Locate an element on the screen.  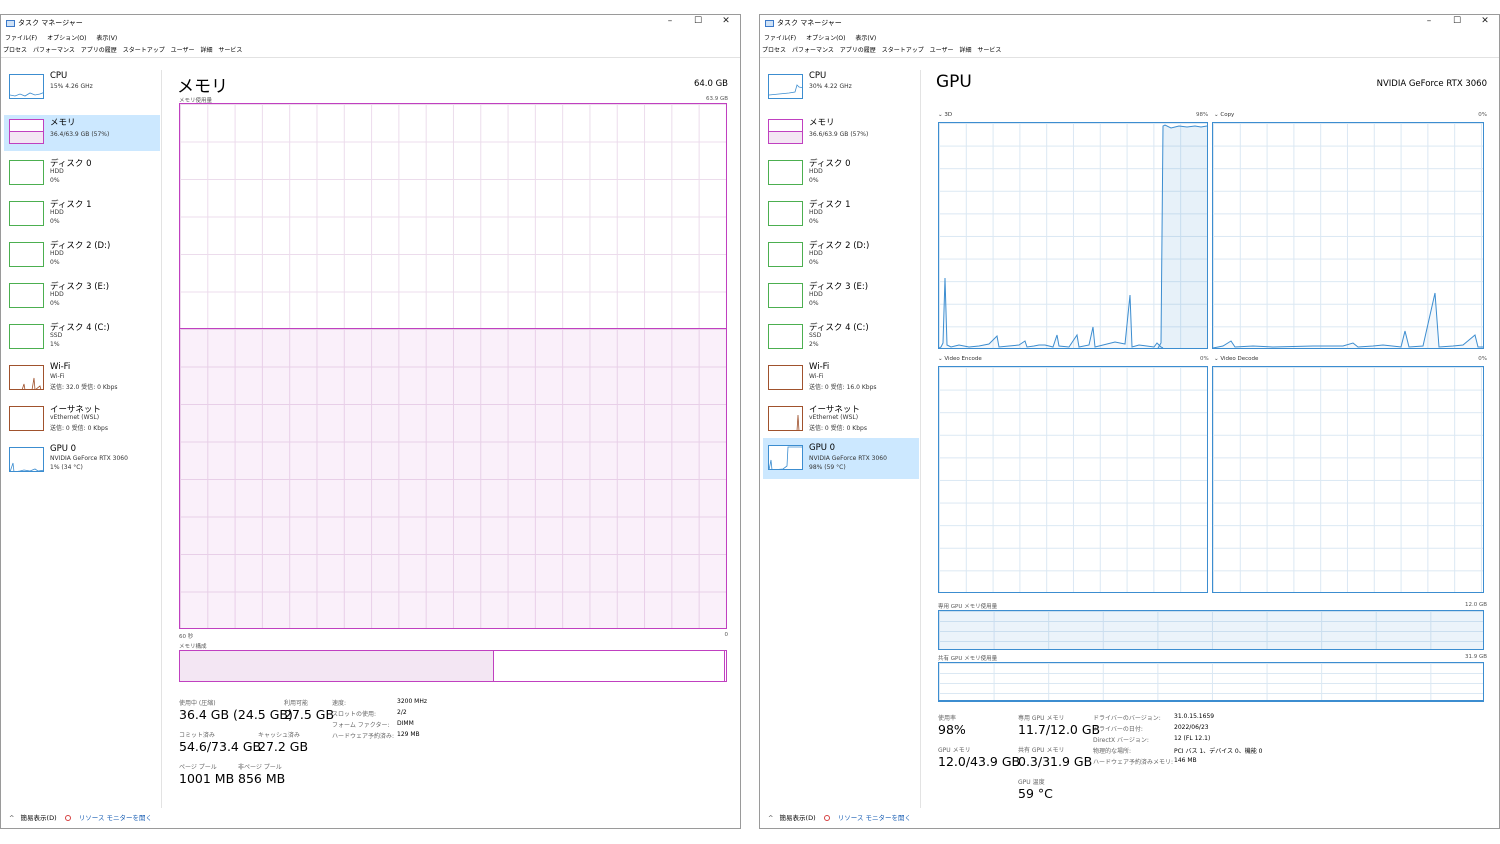
sidebar-item-wifi: Wi-Fi Wi-Fi 送信: 0 受信: 16.0 Kbps is located at coordinates (841, 379).